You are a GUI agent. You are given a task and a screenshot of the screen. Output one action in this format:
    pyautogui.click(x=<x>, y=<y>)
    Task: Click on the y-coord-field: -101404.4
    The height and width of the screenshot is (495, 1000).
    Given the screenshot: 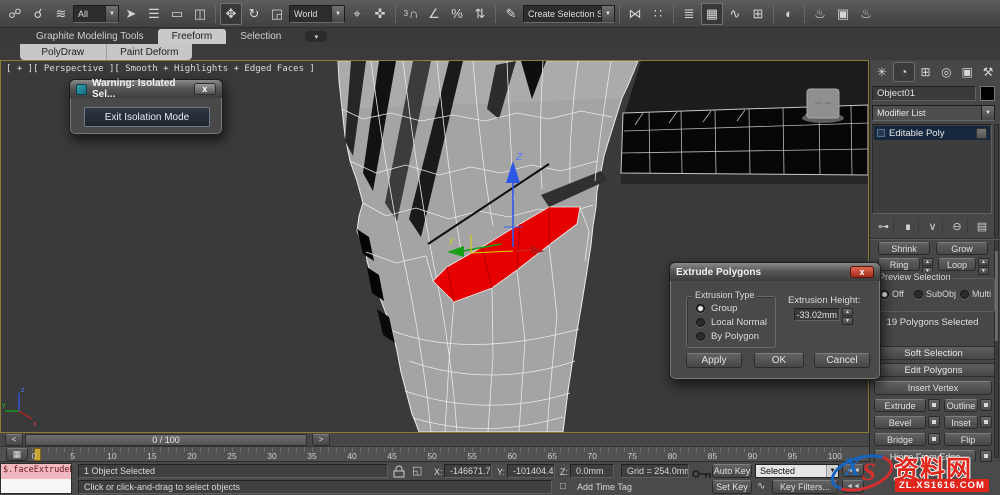 What is the action you would take?
    pyautogui.click(x=531, y=471)
    